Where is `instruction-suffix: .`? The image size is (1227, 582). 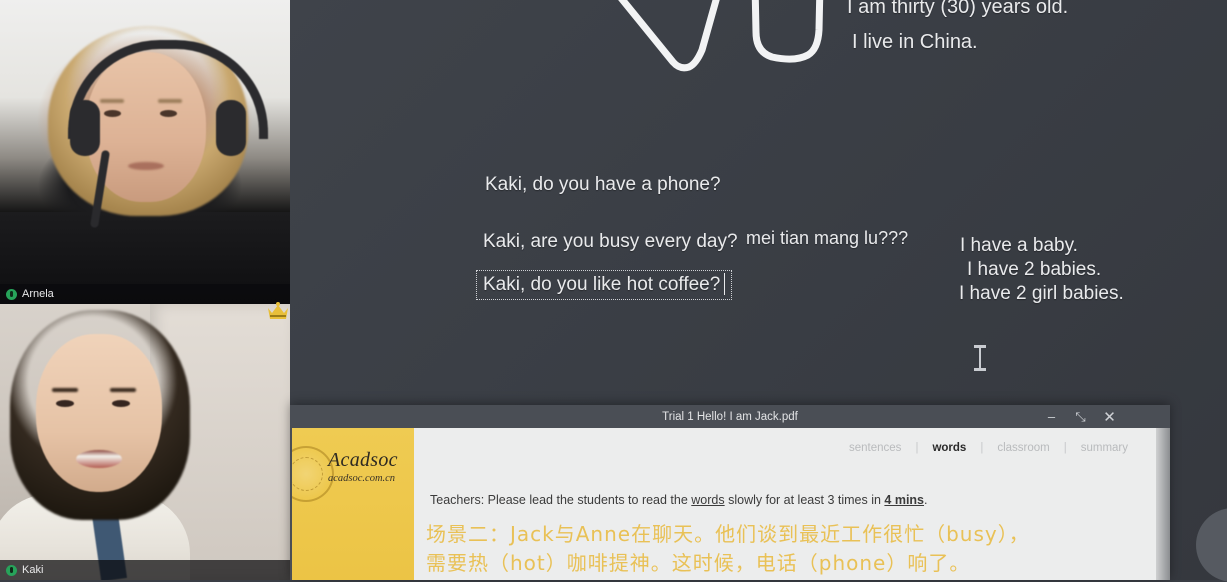 instruction-suffix: . is located at coordinates (926, 500).